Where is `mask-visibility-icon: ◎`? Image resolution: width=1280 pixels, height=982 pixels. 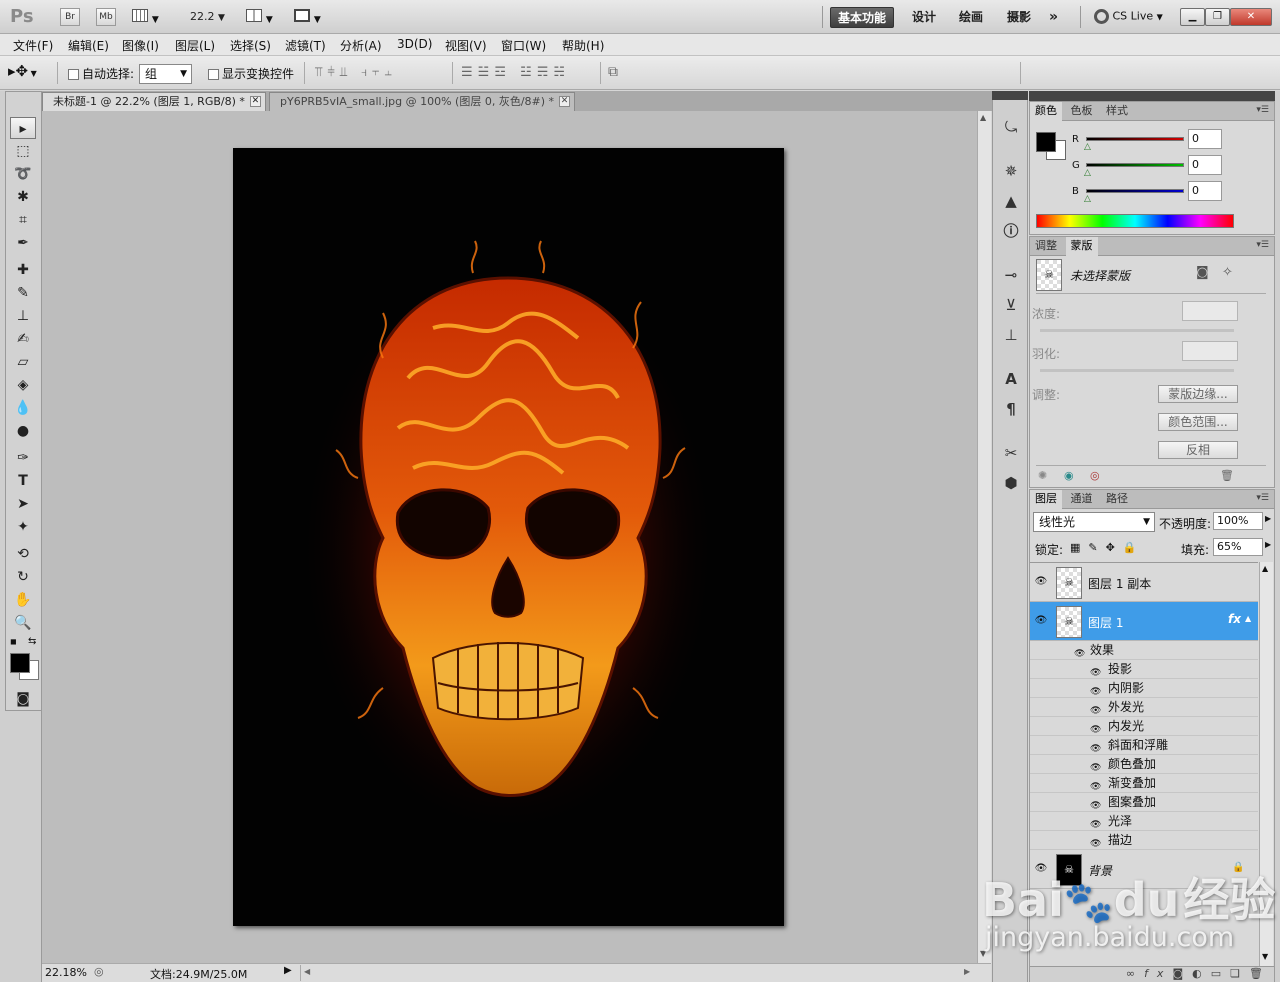
mask-visibility-icon: ◎ is located at coordinates (1095, 475).